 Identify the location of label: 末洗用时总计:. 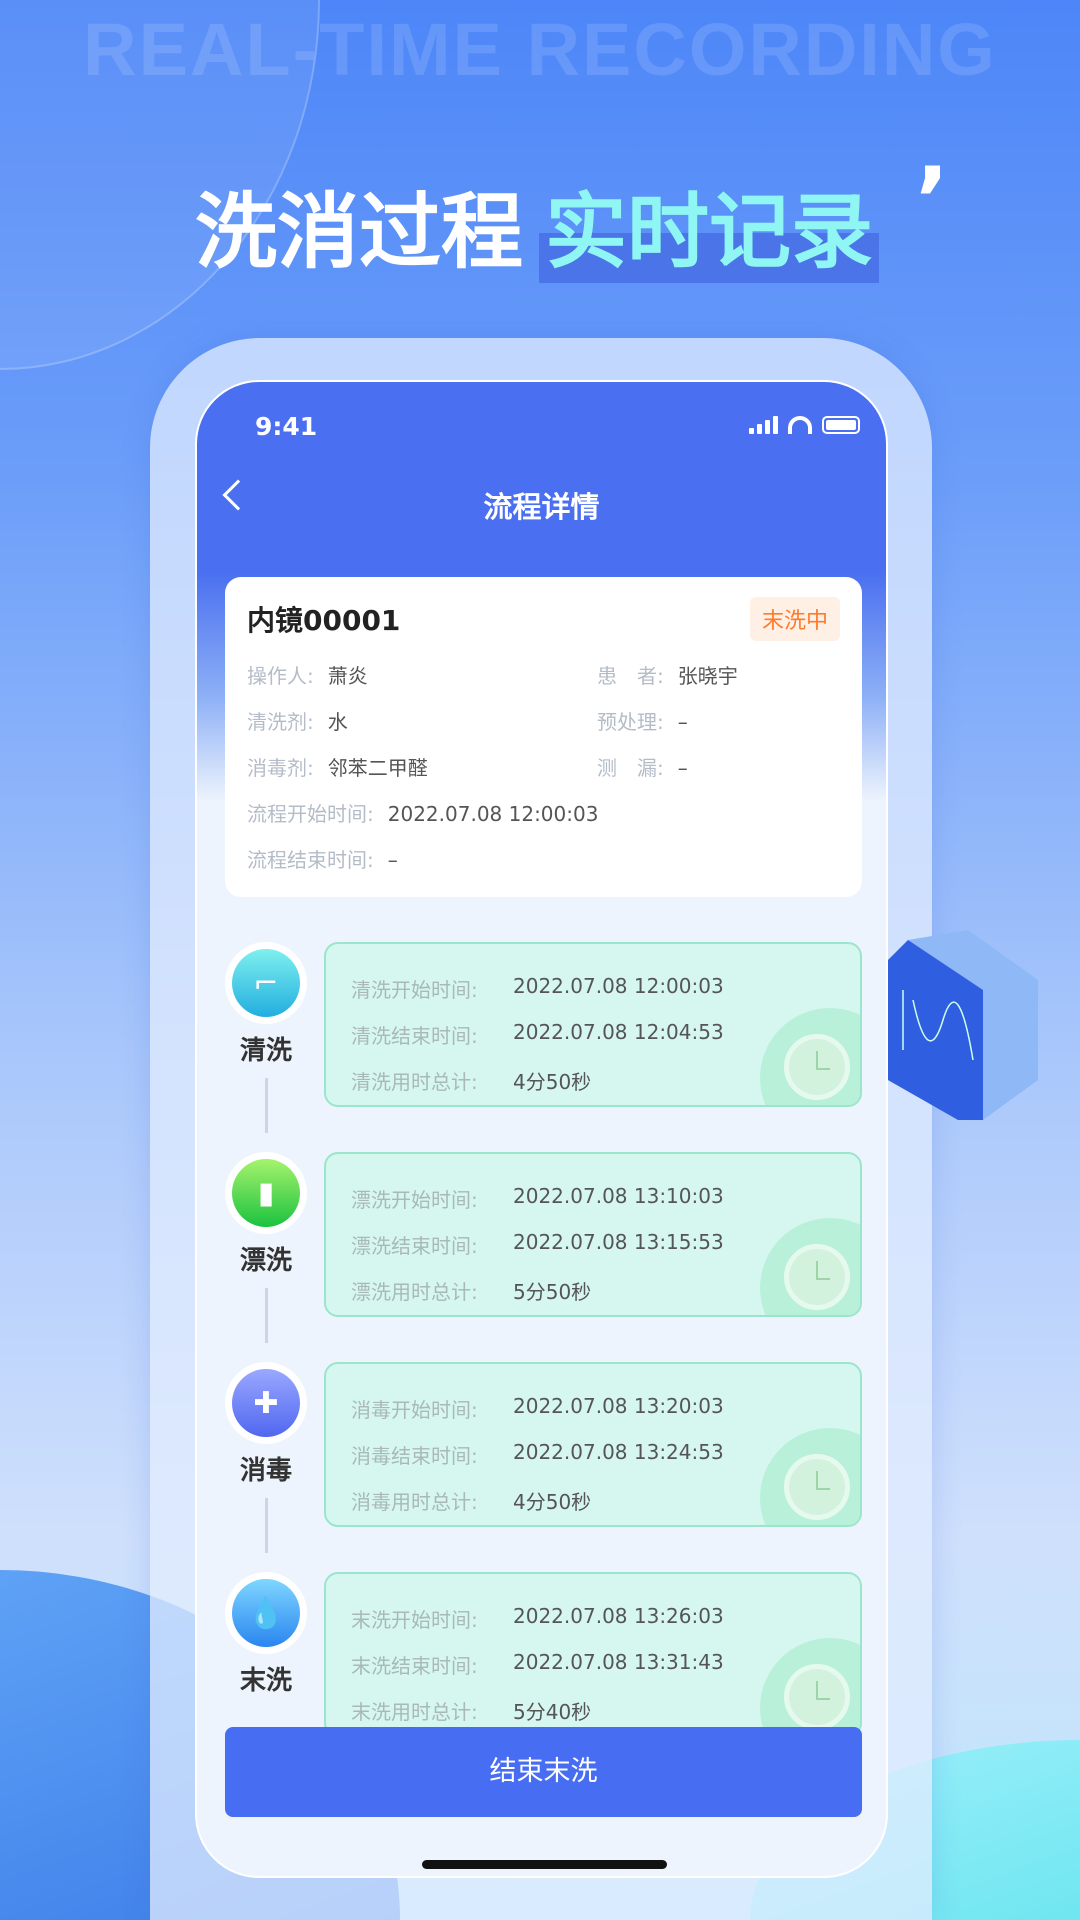
(414, 1712).